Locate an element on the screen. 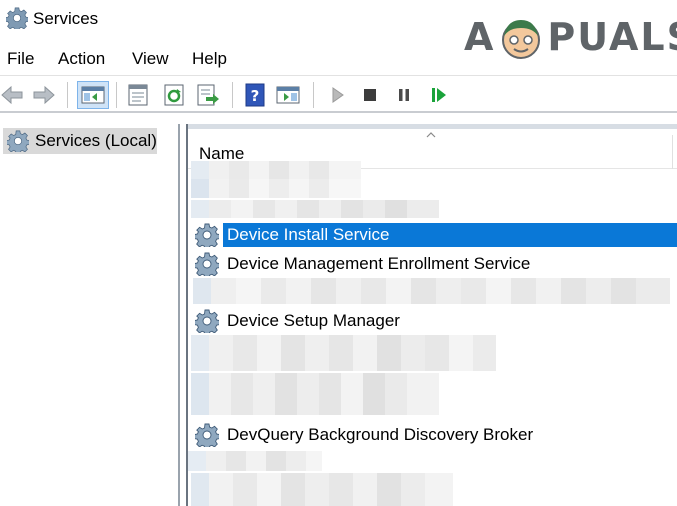 The height and width of the screenshot is (506, 677). start-service-icon is located at coordinates (338, 95).